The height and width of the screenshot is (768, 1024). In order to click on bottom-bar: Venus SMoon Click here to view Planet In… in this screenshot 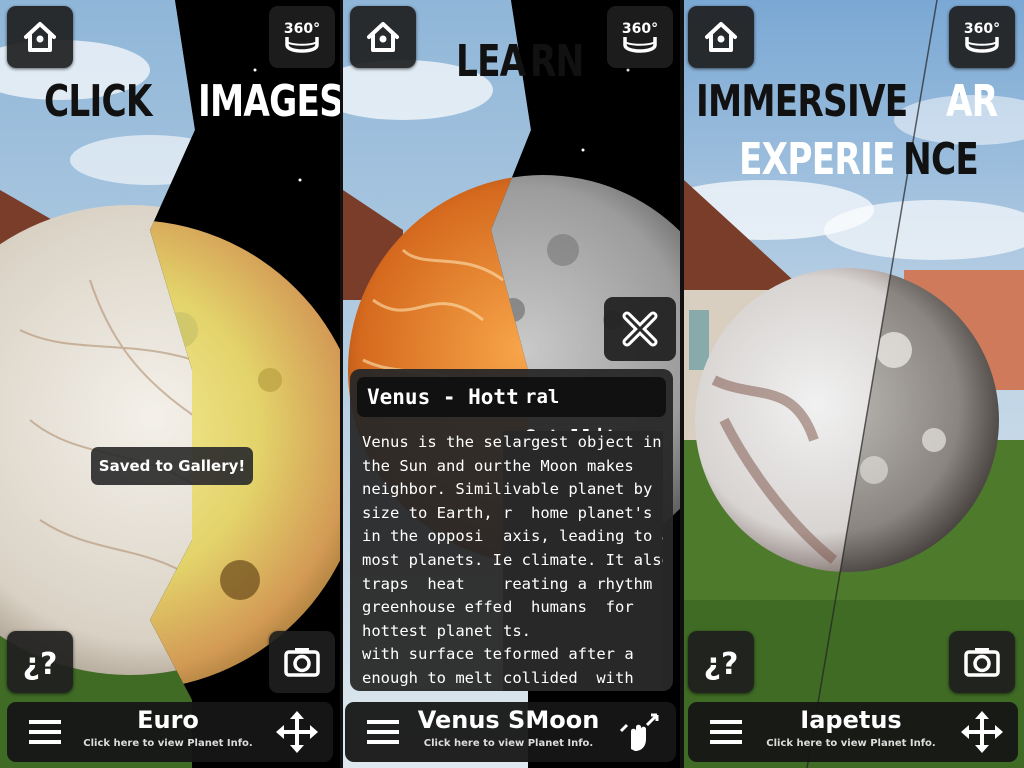, I will do `click(510, 732)`.